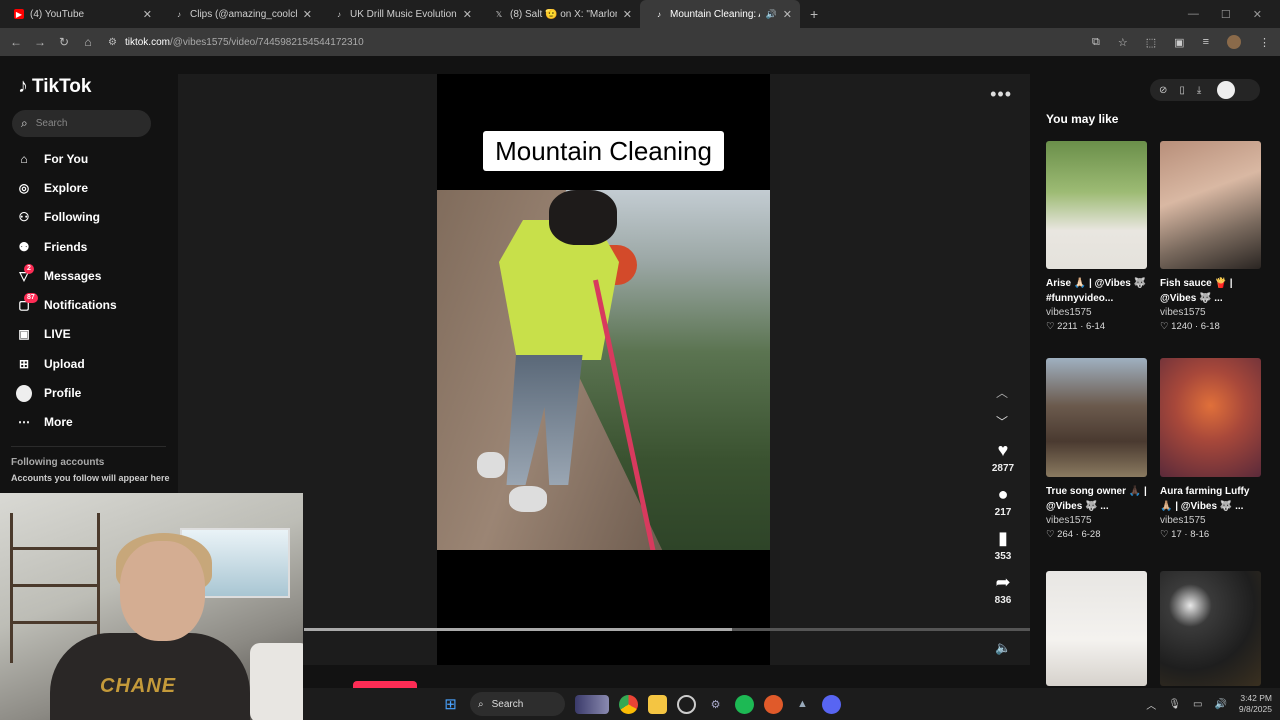  What do you see at coordinates (517, 704) in the screenshot?
I see `taskbar-search: ⌕ Search` at bounding box center [517, 704].